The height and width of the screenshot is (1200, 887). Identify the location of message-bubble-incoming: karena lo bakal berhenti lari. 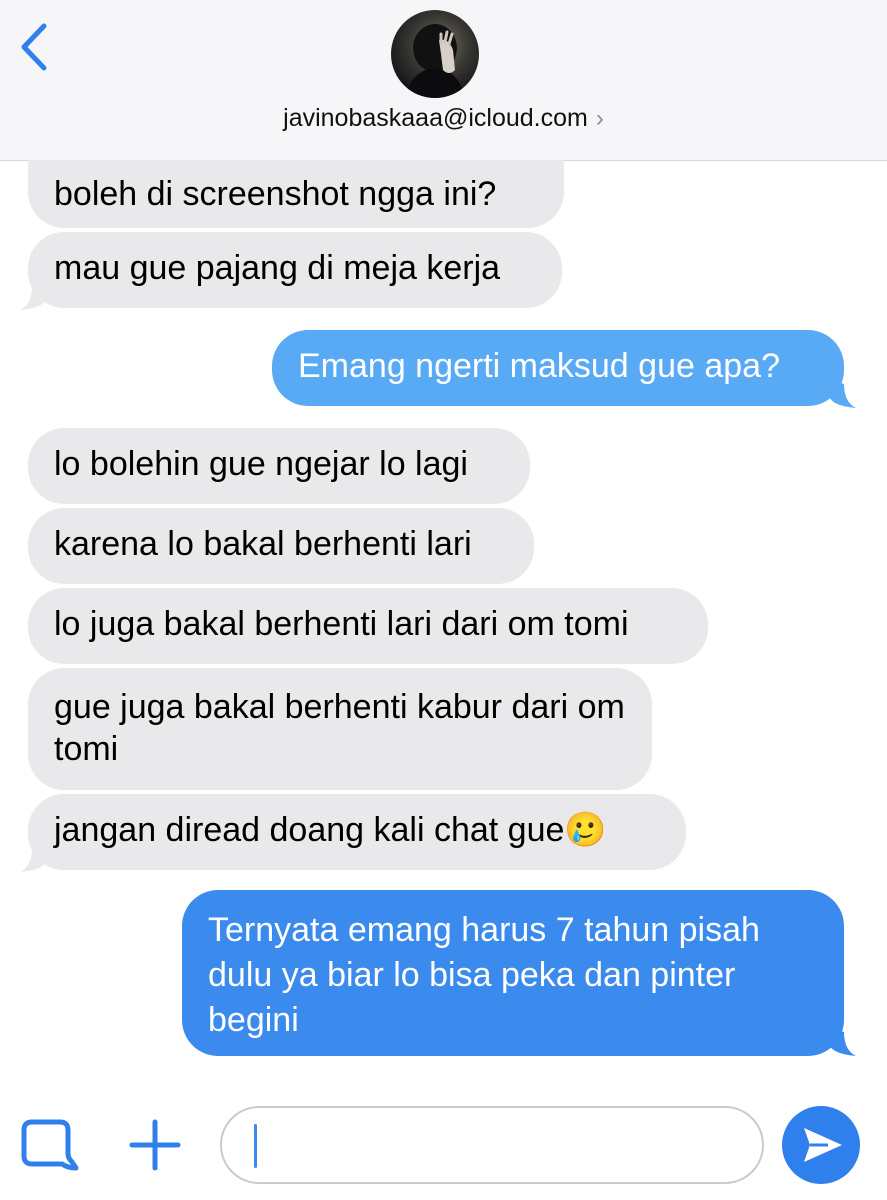
(281, 546).